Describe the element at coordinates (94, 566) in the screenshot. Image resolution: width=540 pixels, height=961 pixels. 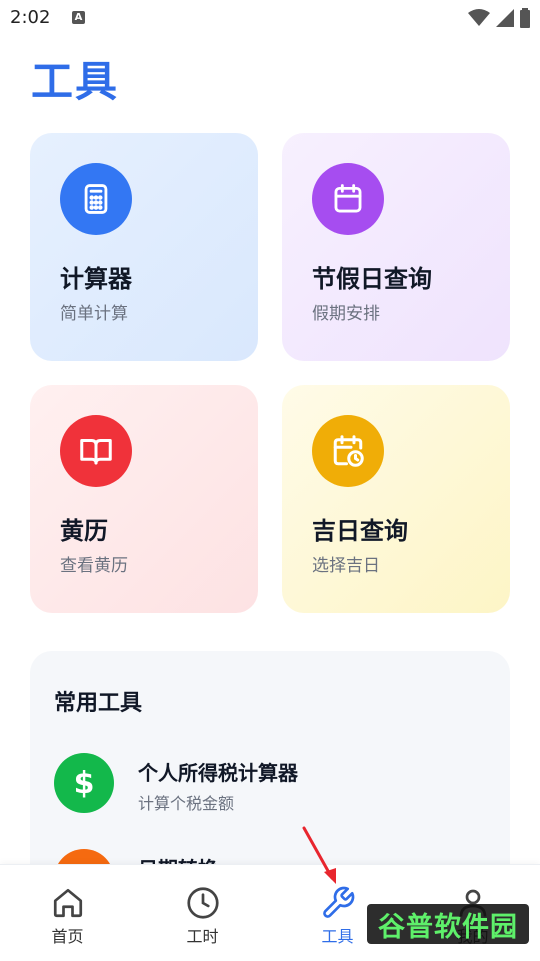
I see `almanac-subtitle: 查看黄历` at that location.